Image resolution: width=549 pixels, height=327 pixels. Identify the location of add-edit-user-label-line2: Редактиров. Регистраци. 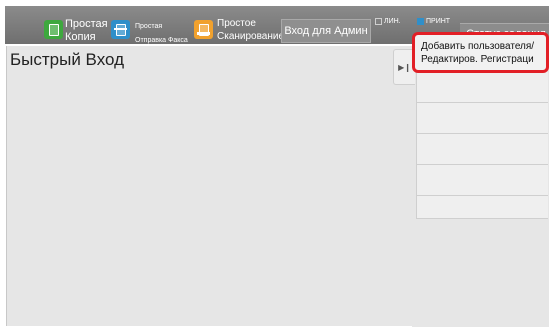
(477, 59).